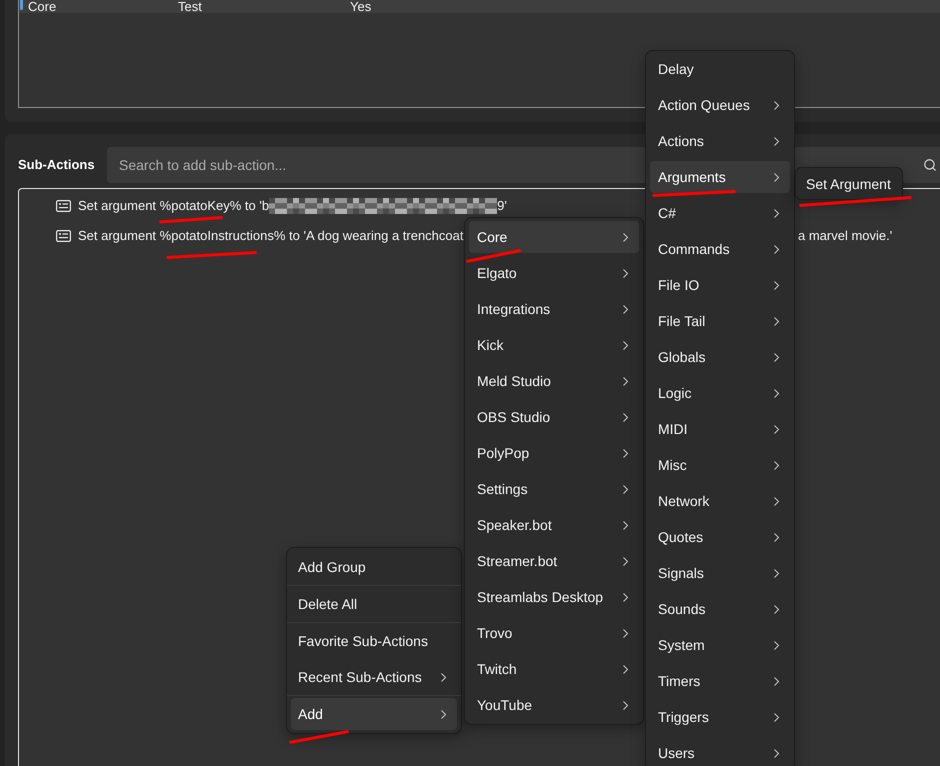 Image resolution: width=940 pixels, height=766 pixels. What do you see at coordinates (720, 573) in the screenshot?
I see `menu-item: Signals` at bounding box center [720, 573].